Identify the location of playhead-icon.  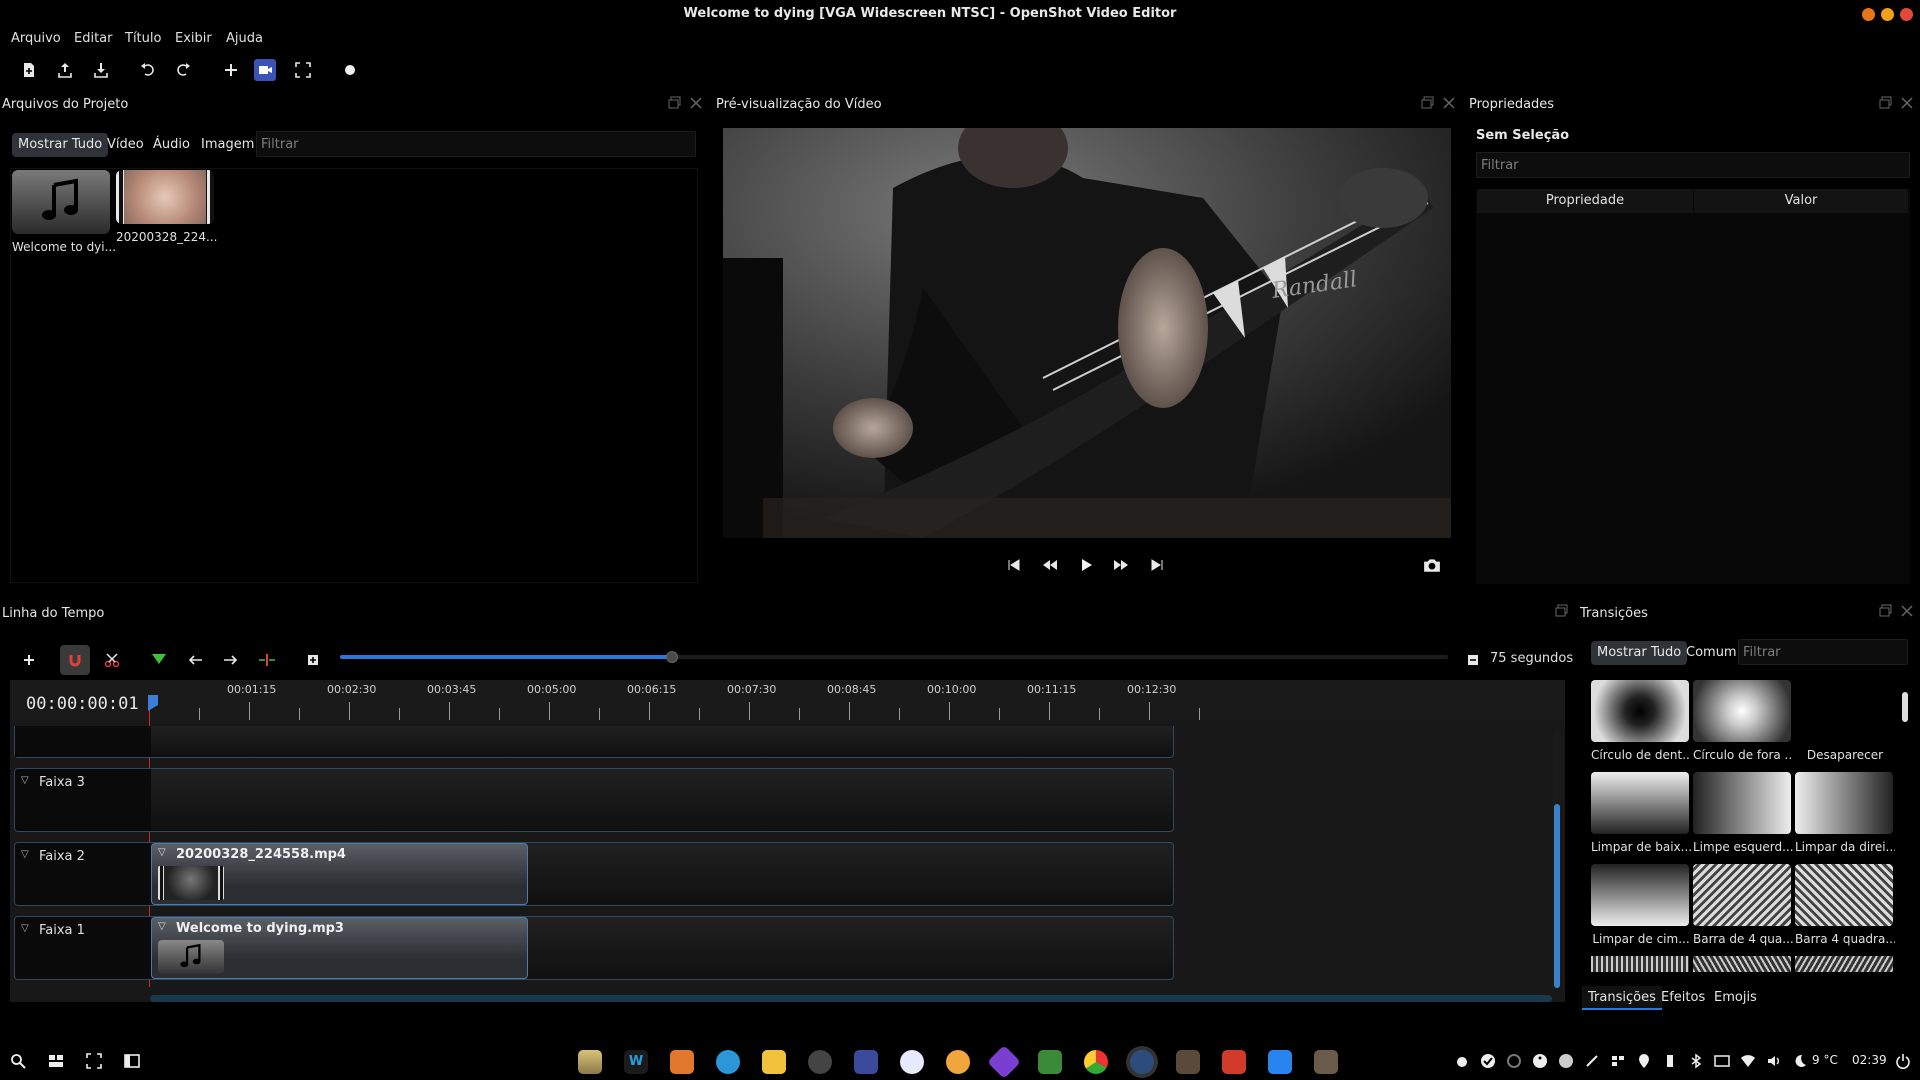
(153, 703).